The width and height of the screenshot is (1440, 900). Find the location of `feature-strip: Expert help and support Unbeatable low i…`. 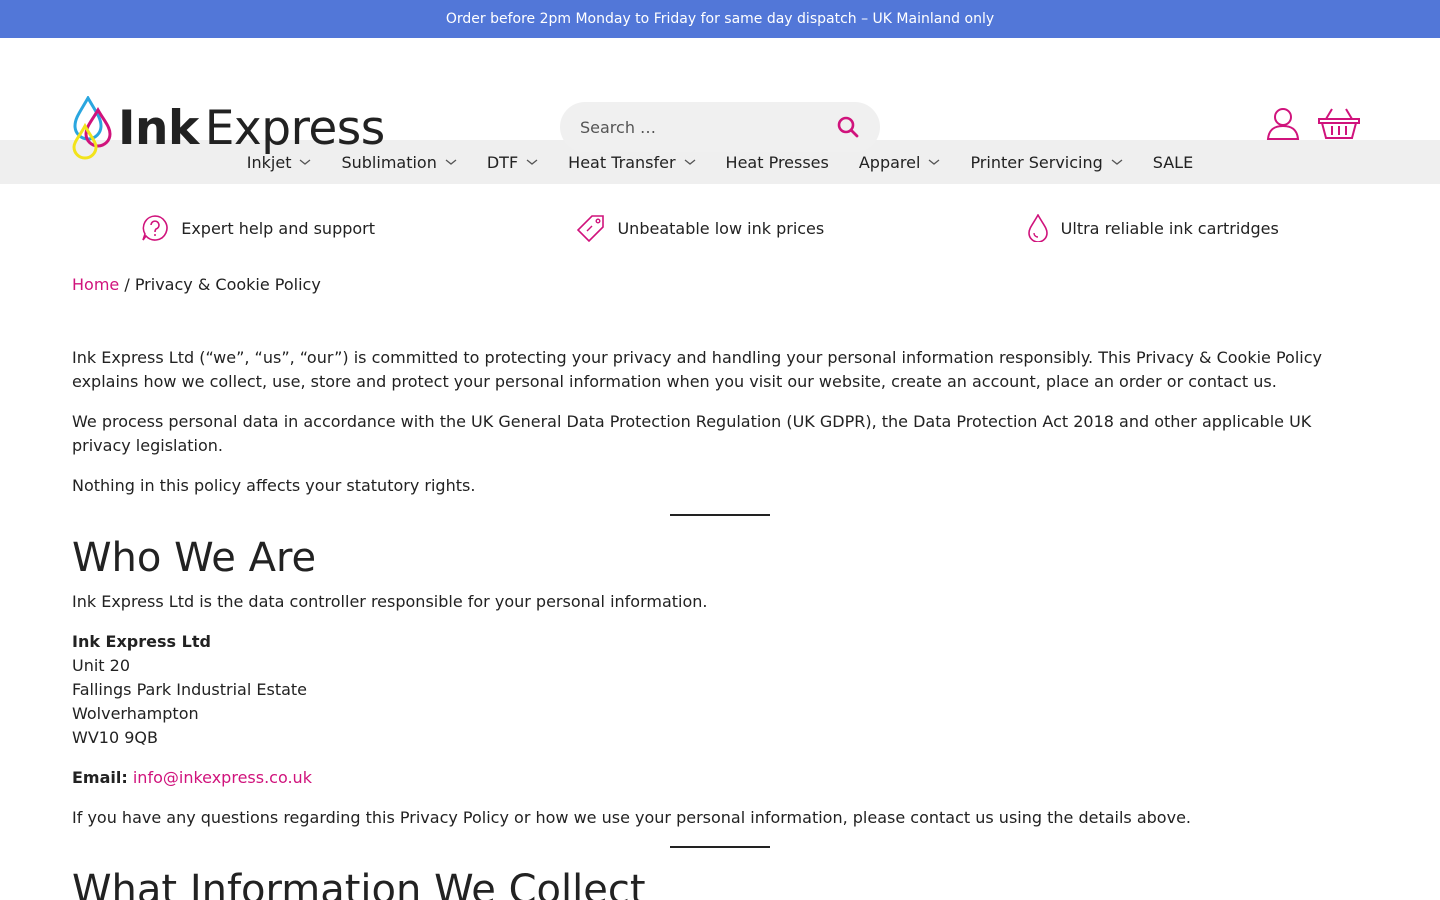

feature-strip: Expert help and support Unbeatable low i… is located at coordinates (720, 228).